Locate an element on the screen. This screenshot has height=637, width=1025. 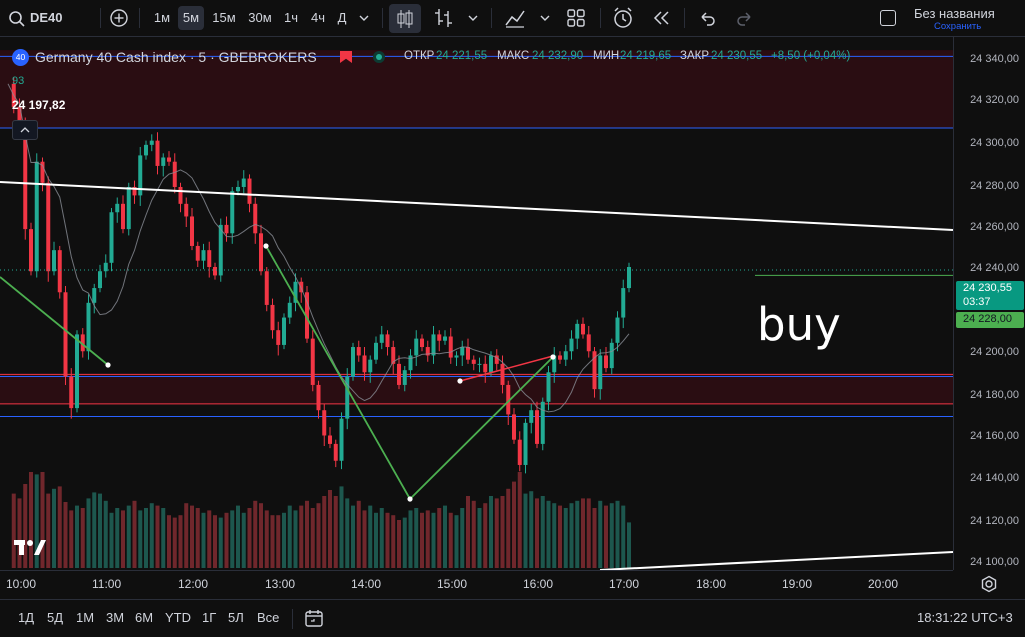
candles-chart-type-button is located at coordinates (405, 18).